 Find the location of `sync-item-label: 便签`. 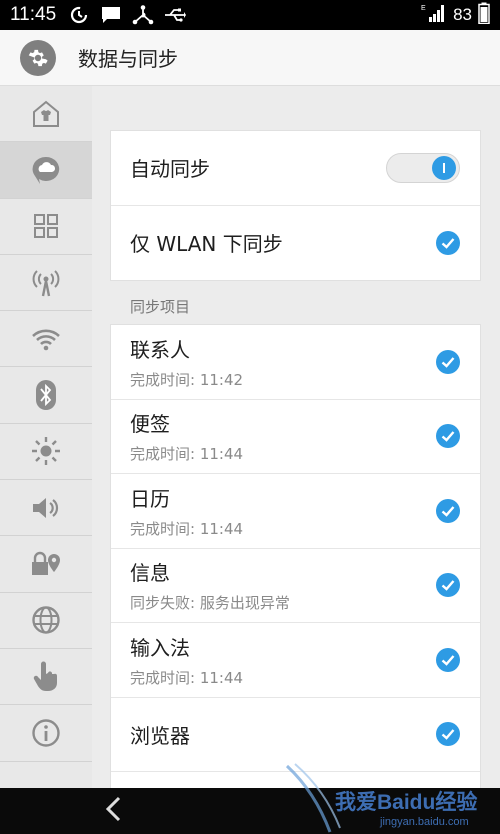

sync-item-label: 便签 is located at coordinates (150, 424).